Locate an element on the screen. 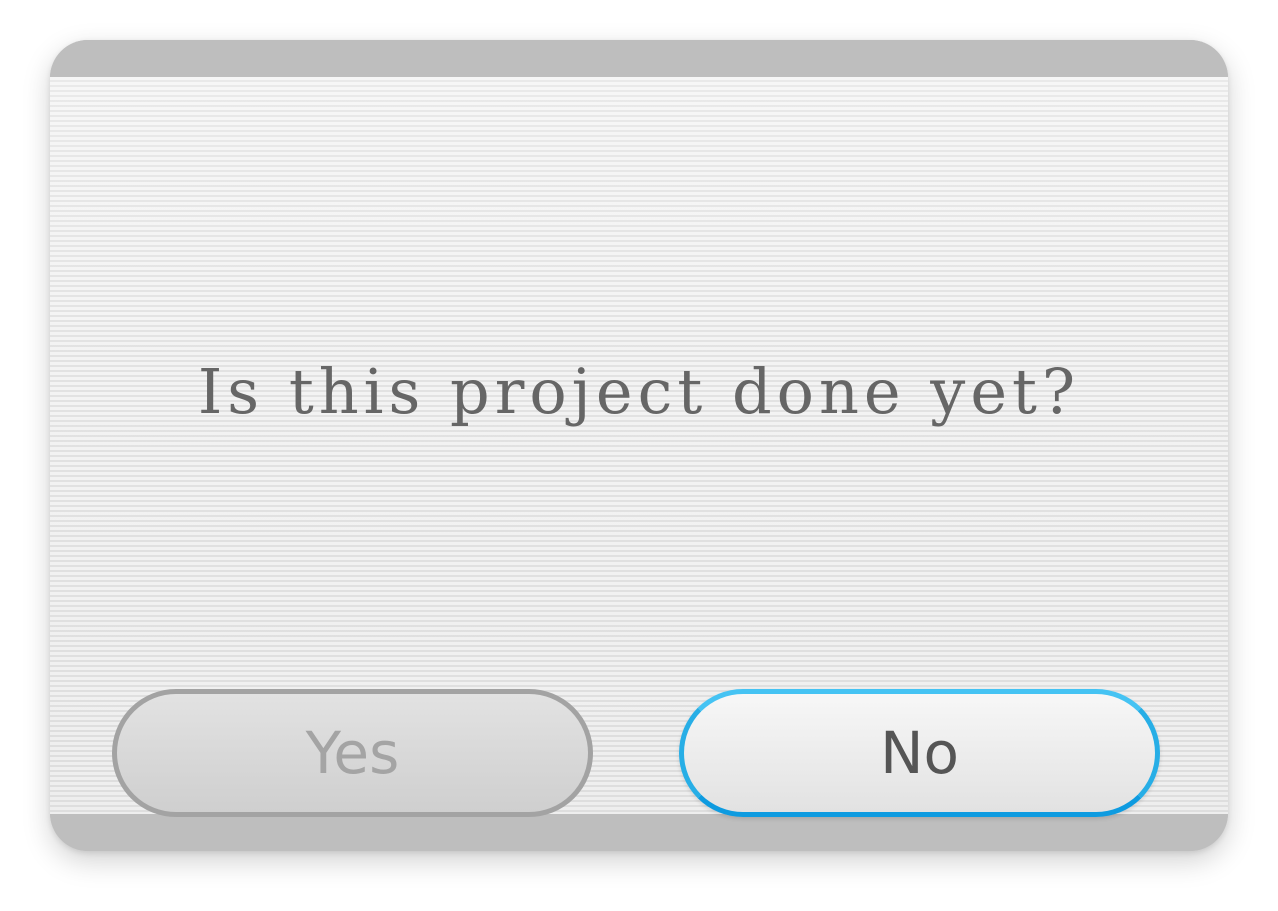  dialog-bottom-bar is located at coordinates (639, 832).